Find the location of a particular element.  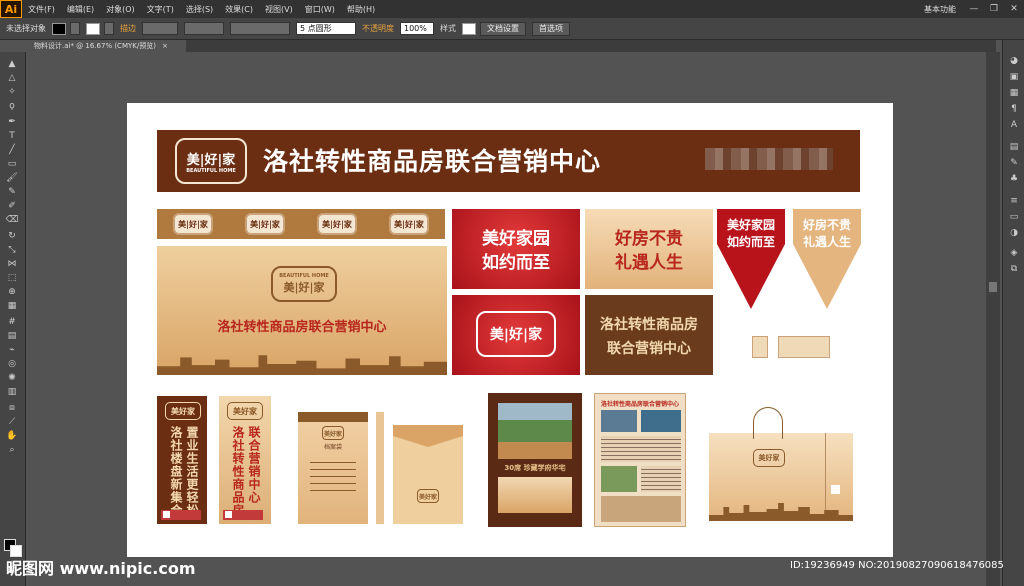

hand-tool-icon: ✋ is located at coordinates (12, 436).